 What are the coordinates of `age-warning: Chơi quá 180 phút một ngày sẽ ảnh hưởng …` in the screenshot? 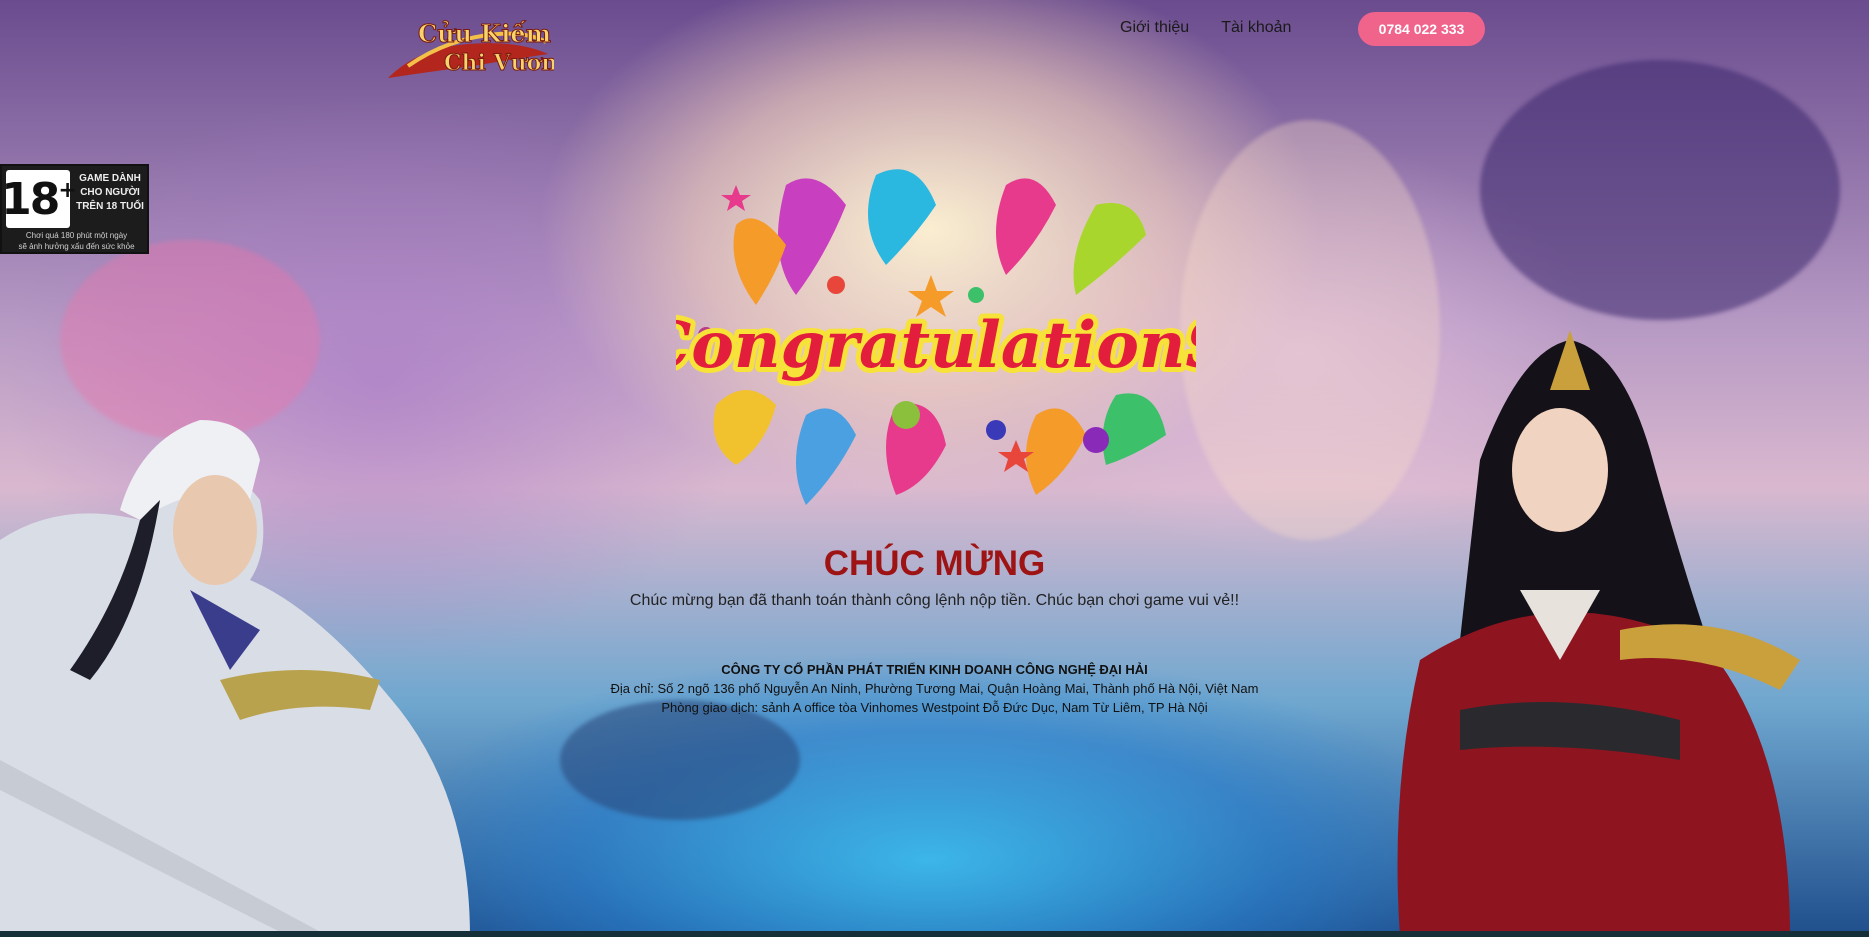 It's located at (76, 241).